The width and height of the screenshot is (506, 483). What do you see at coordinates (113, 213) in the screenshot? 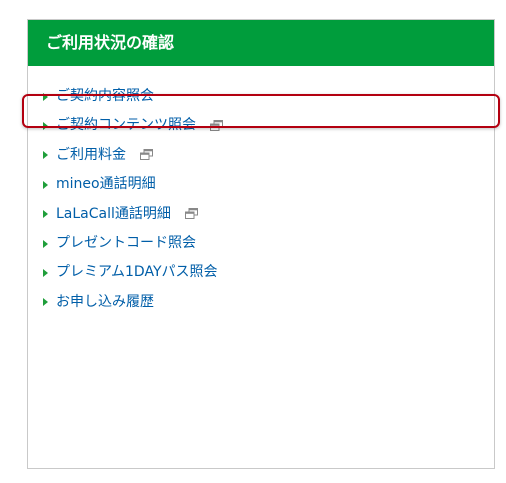
I see `menu-item-label: LaLaCall通話明細` at bounding box center [113, 213].